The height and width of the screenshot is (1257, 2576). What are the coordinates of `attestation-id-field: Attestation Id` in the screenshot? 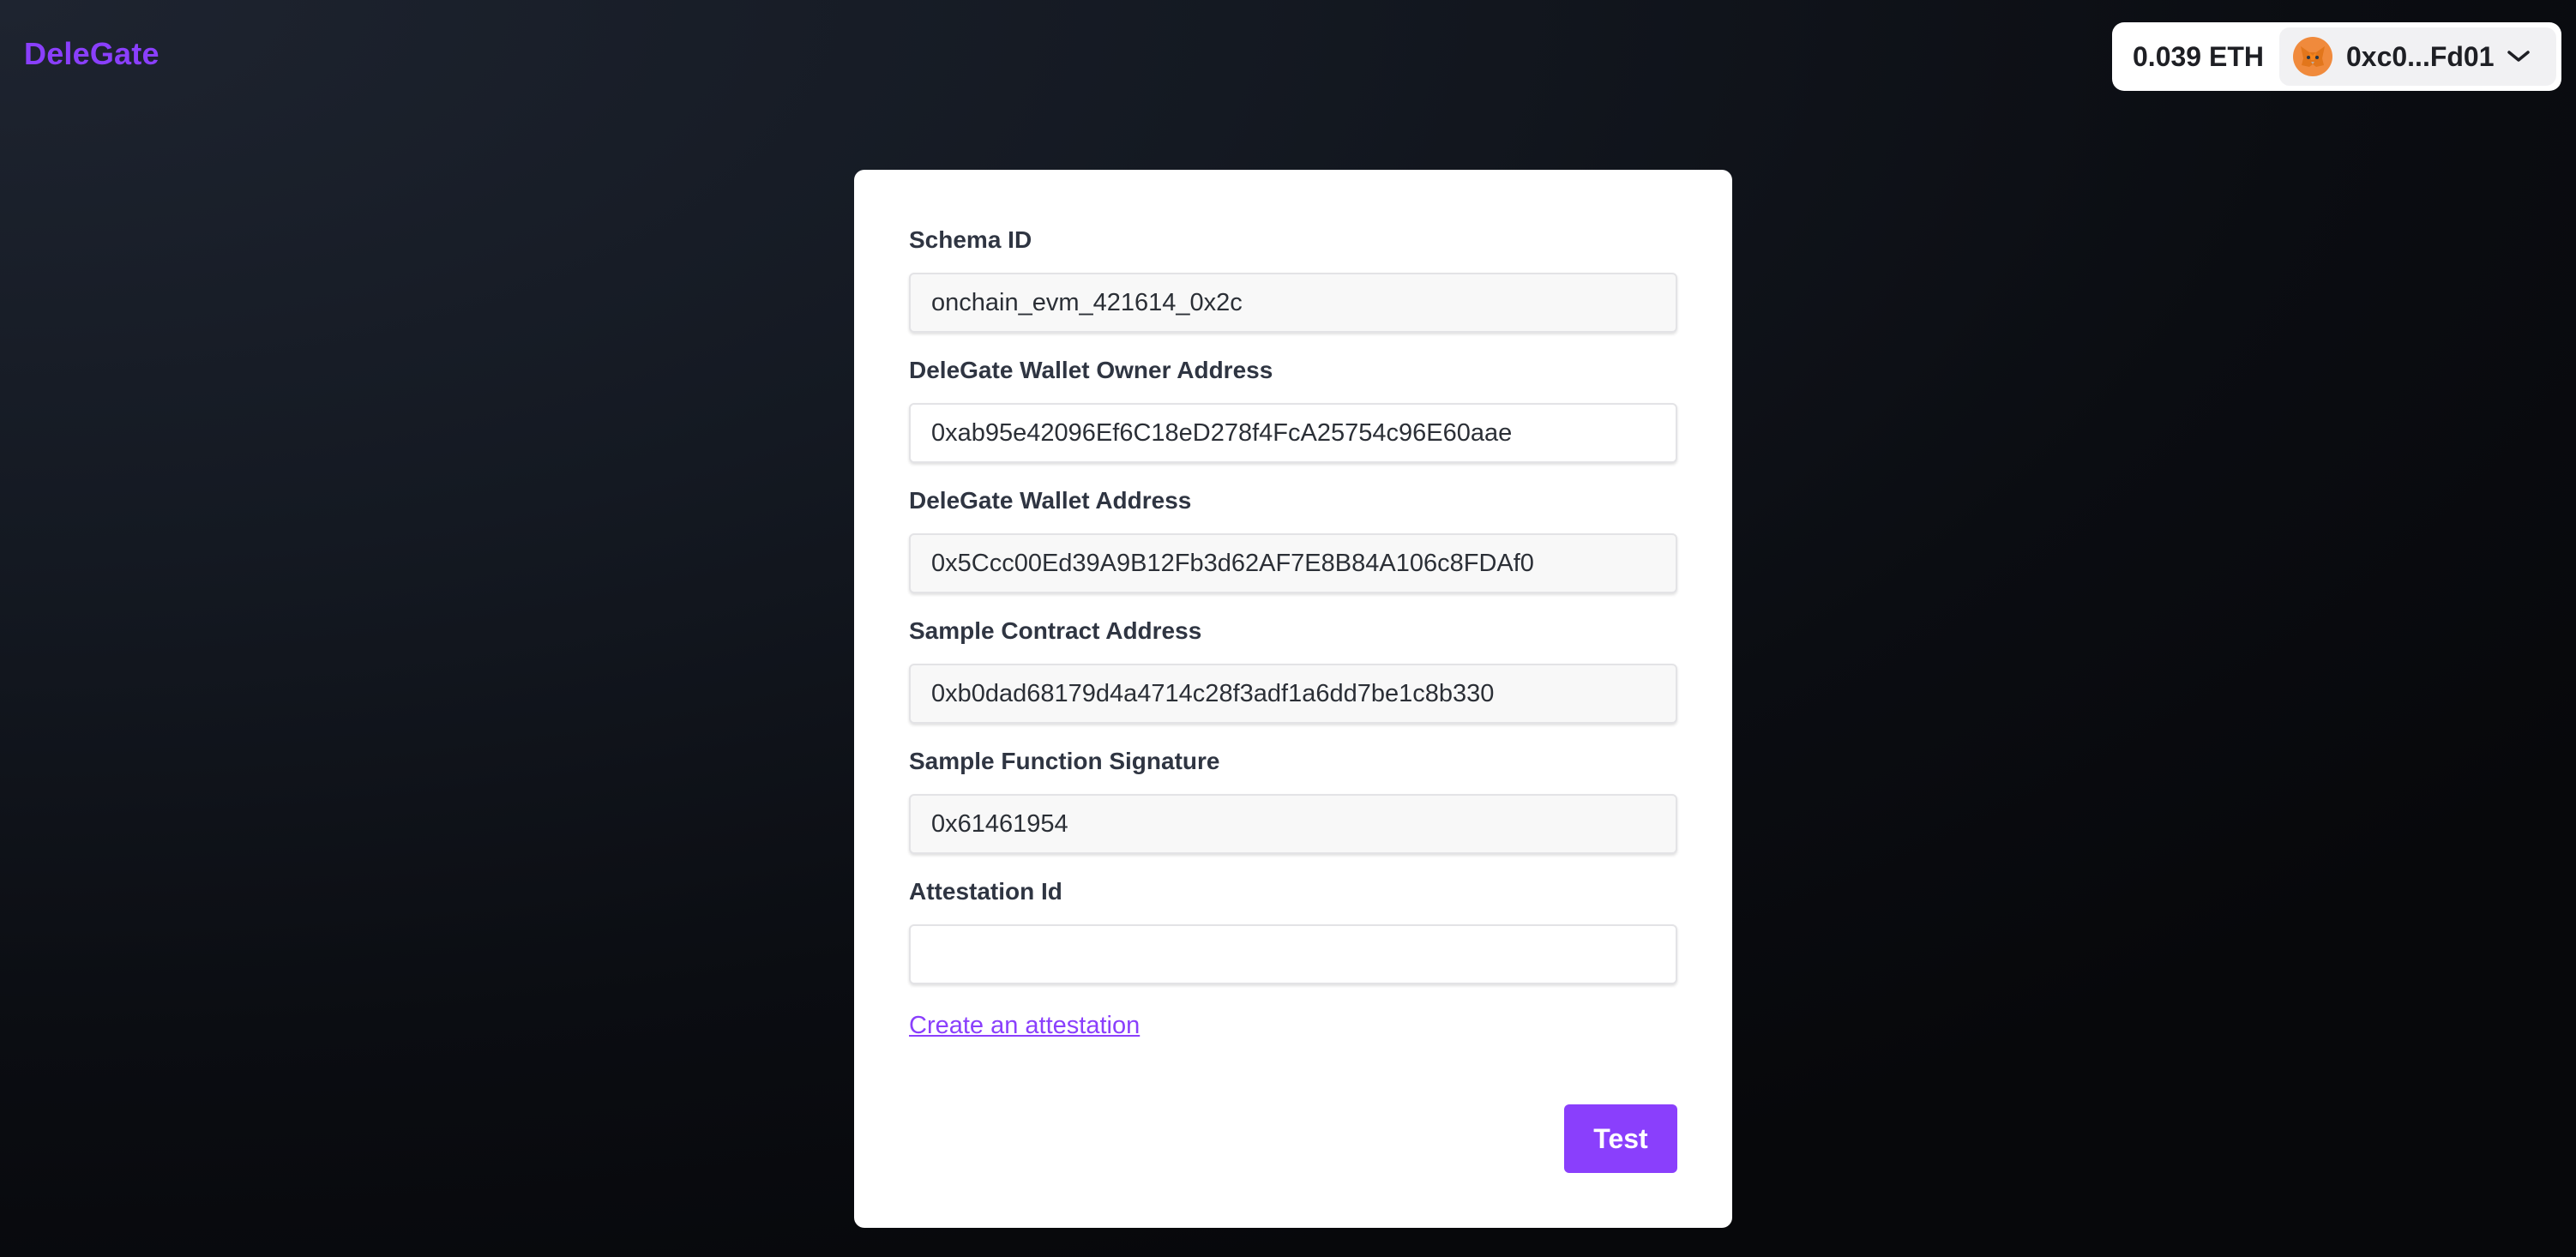 It's located at (1293, 930).